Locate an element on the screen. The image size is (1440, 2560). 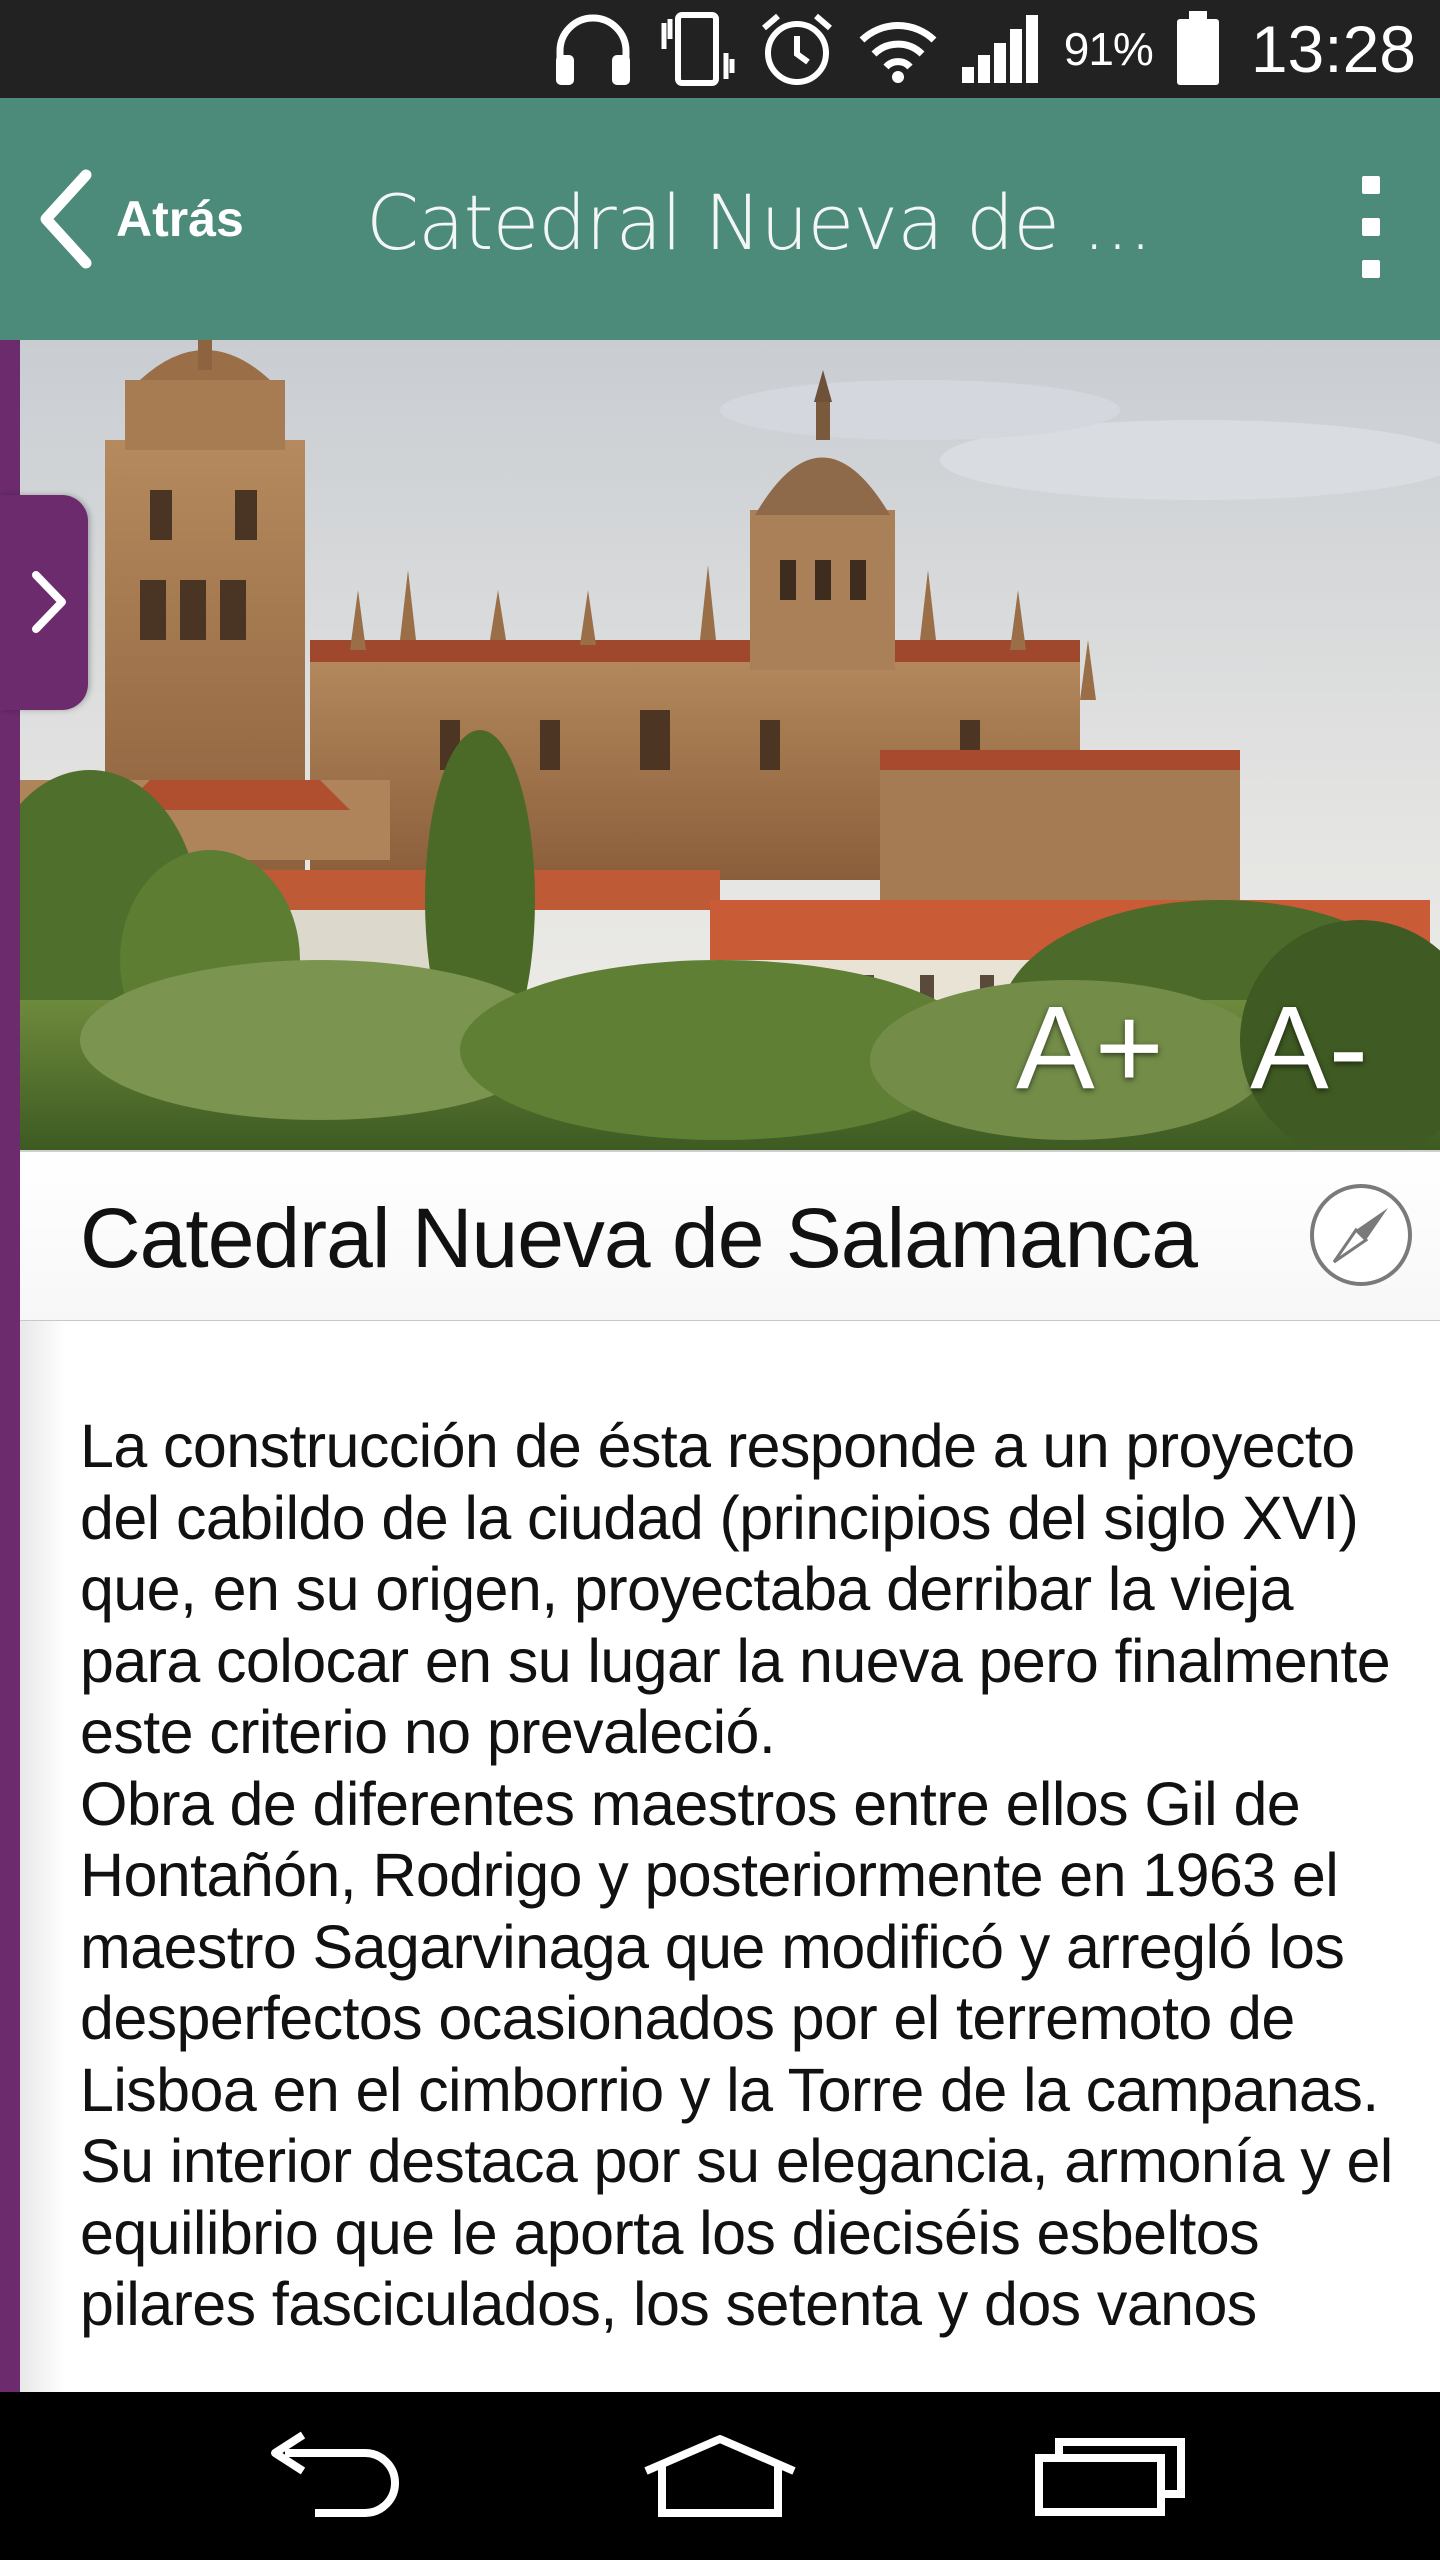
wifi-icon is located at coordinates (898, 52).